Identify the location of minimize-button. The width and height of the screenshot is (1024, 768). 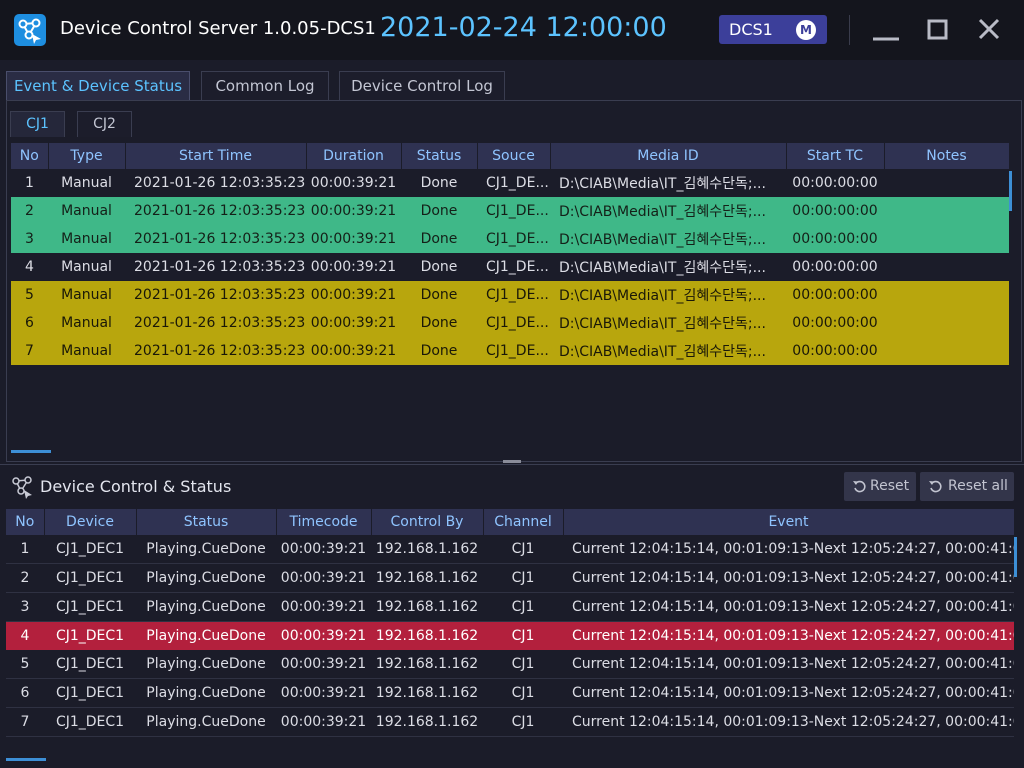
(886, 30).